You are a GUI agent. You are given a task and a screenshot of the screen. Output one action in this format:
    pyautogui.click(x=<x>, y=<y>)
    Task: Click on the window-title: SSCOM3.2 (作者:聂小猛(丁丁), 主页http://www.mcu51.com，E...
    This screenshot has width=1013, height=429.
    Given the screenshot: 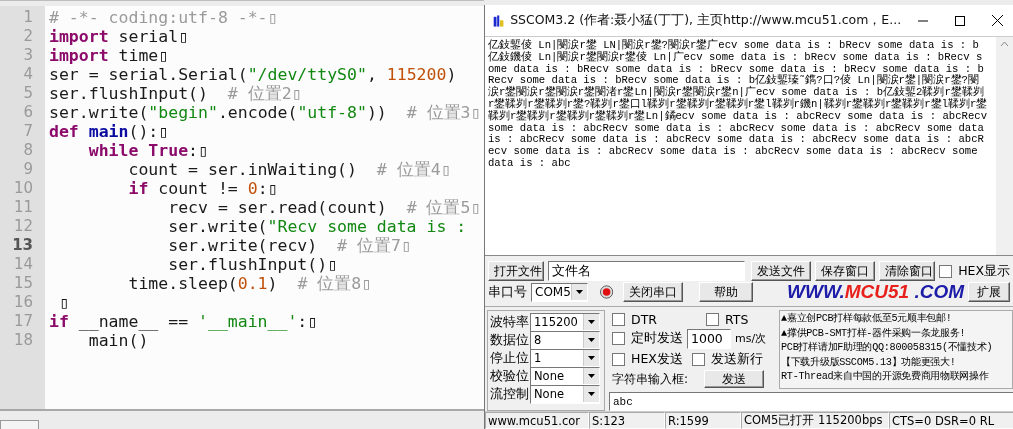 What is the action you would take?
    pyautogui.click(x=706, y=20)
    